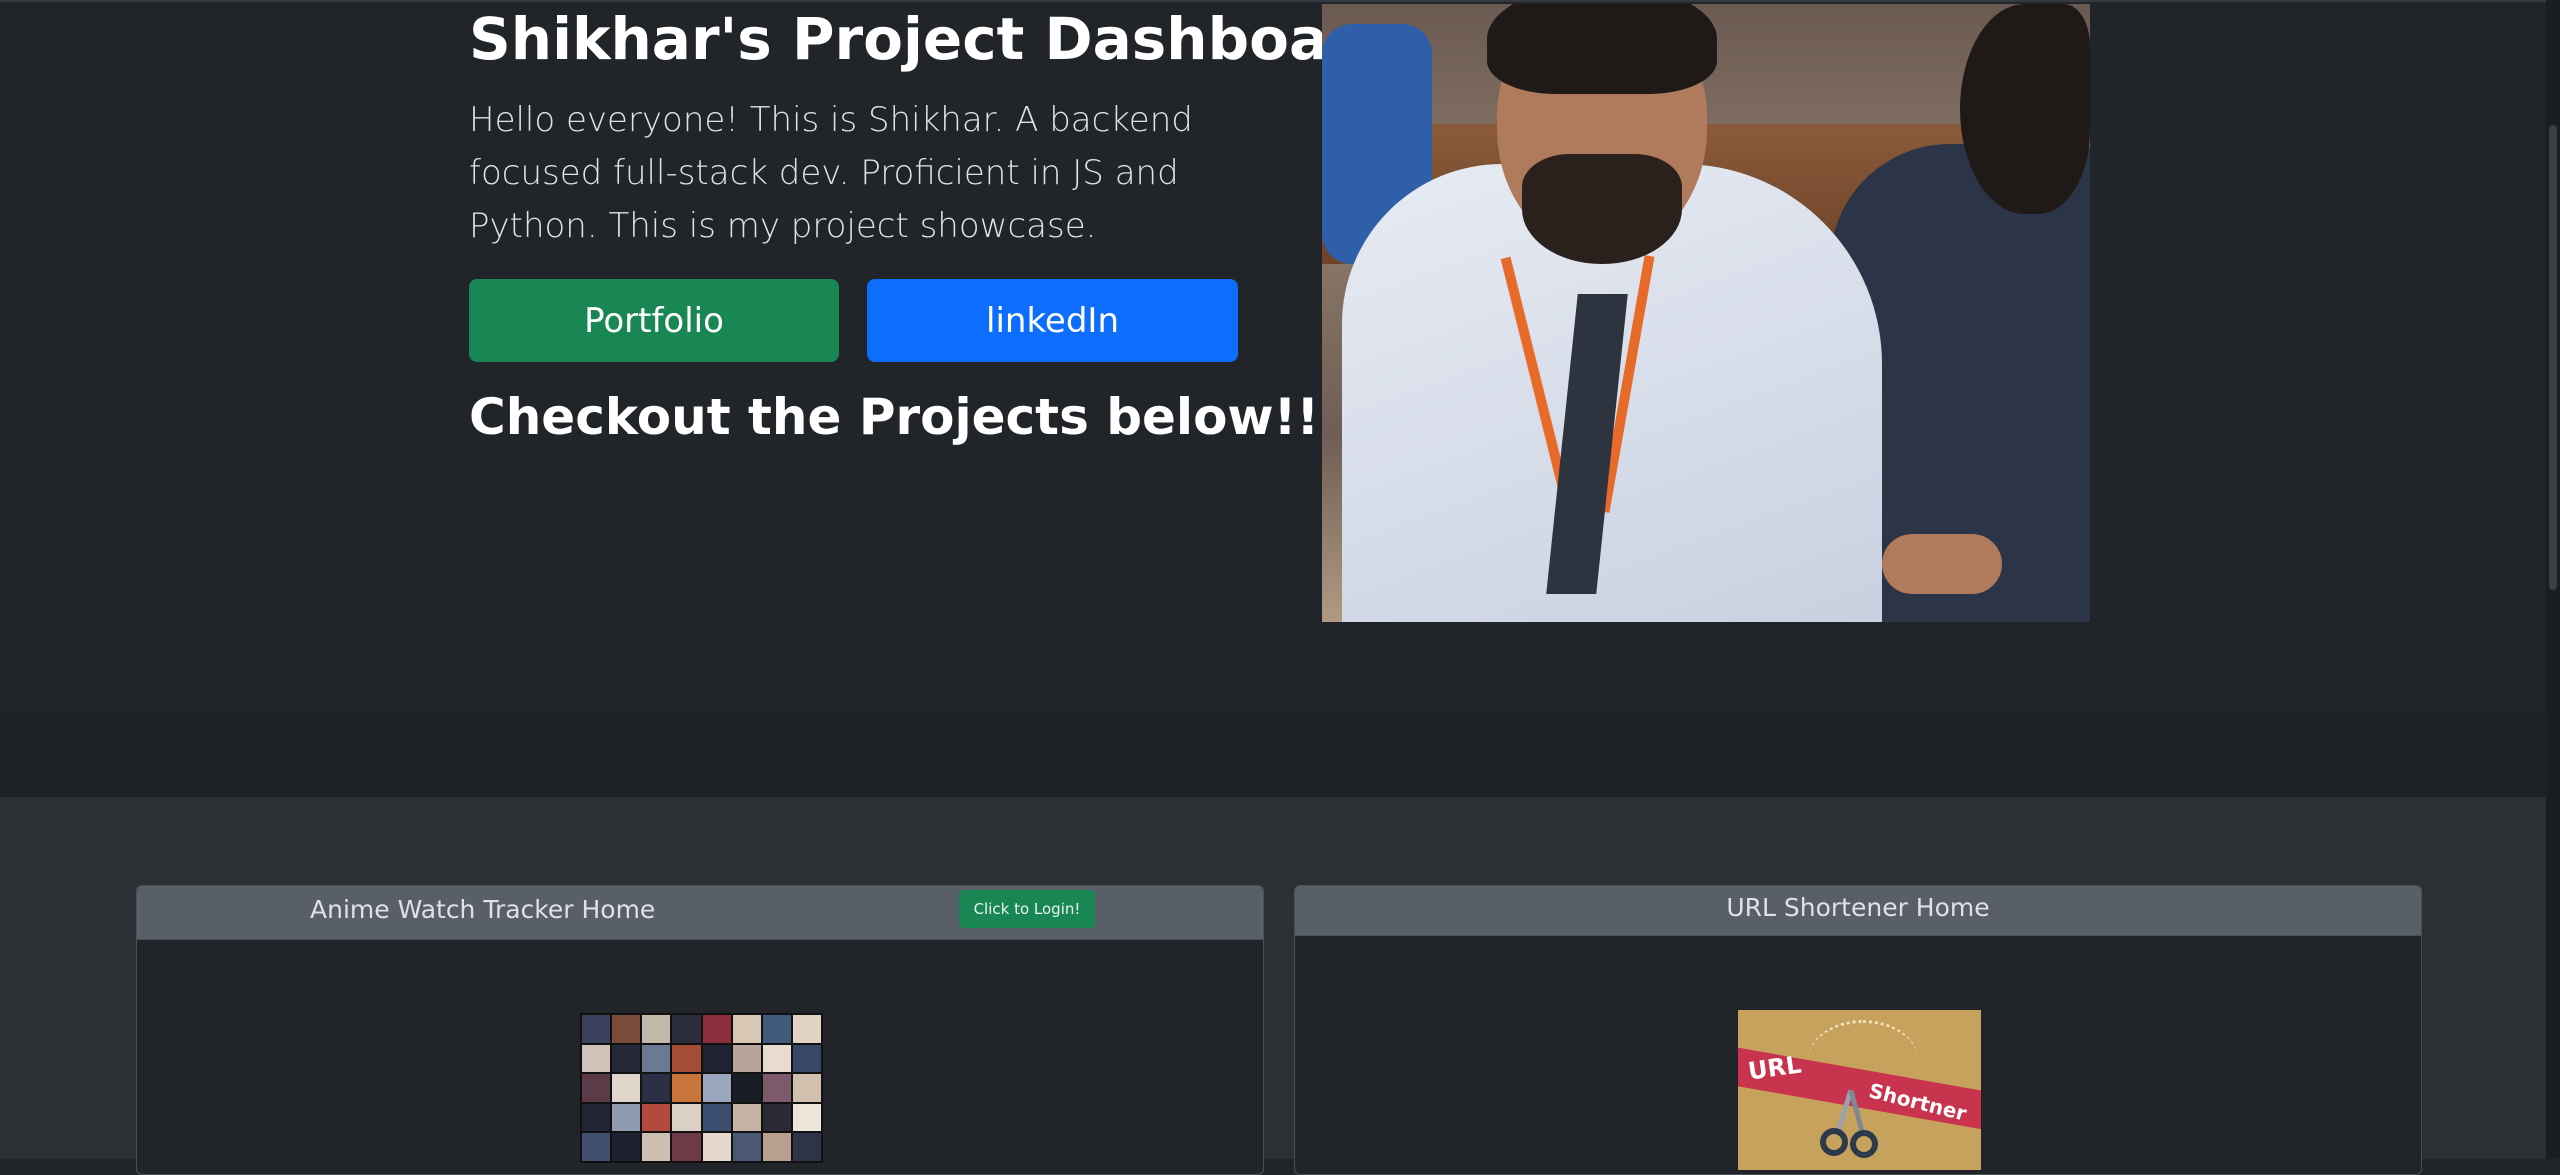  What do you see at coordinates (700, 913) in the screenshot?
I see `card-header: Anime Watch Tracker Home Click to Login!` at bounding box center [700, 913].